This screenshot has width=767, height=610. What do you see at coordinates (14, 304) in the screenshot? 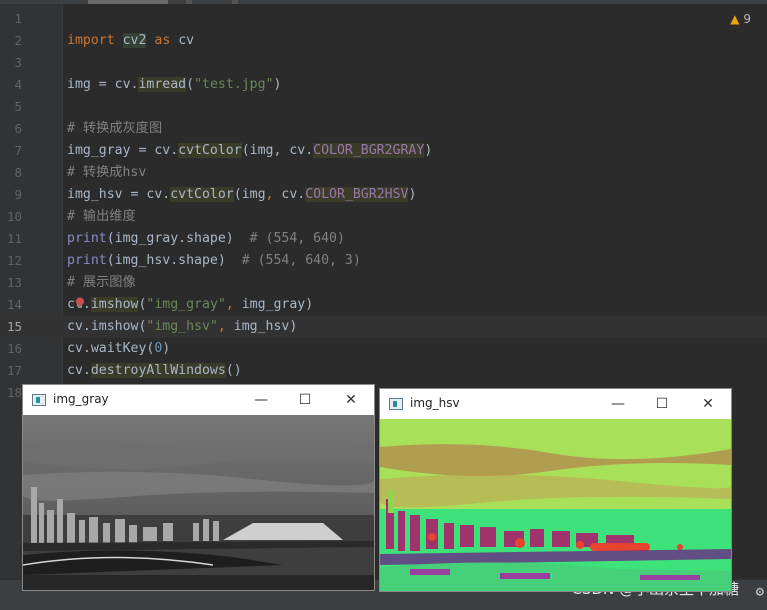
I see `line-number: 14` at bounding box center [14, 304].